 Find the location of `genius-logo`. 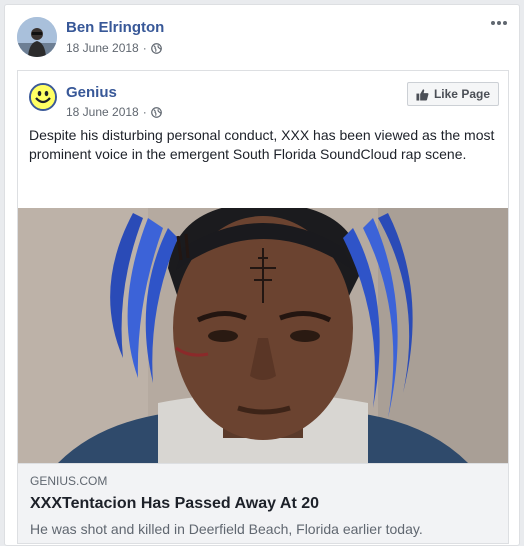

genius-logo is located at coordinates (43, 97).